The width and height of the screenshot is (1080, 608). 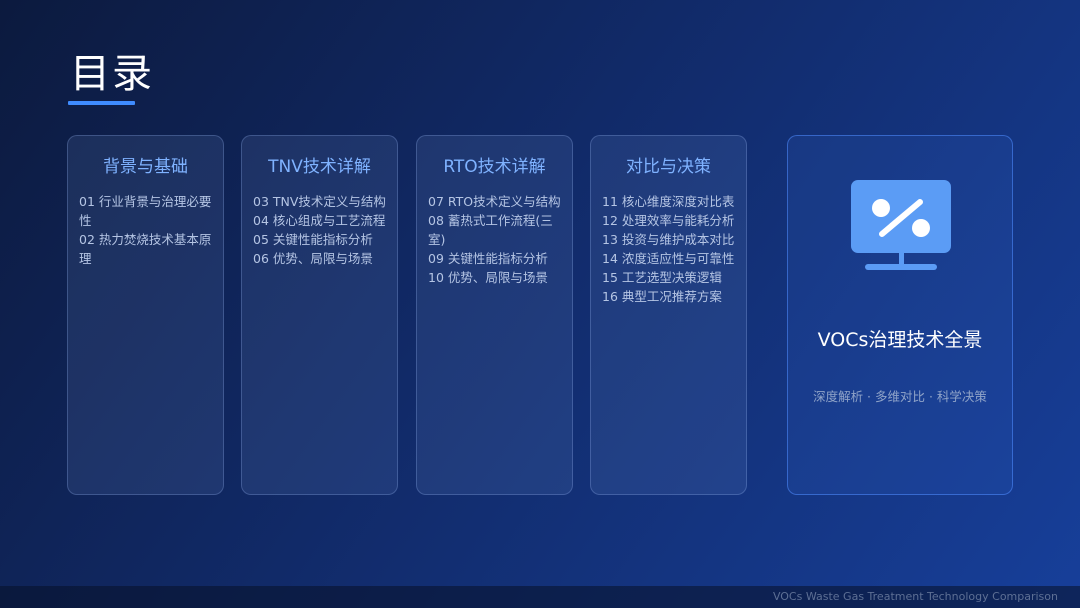 I want to click on toc-card-background: 背景与基础 01 行业背景与治理必要性 02 热力焚烧技术基本原理, so click(x=145, y=315).